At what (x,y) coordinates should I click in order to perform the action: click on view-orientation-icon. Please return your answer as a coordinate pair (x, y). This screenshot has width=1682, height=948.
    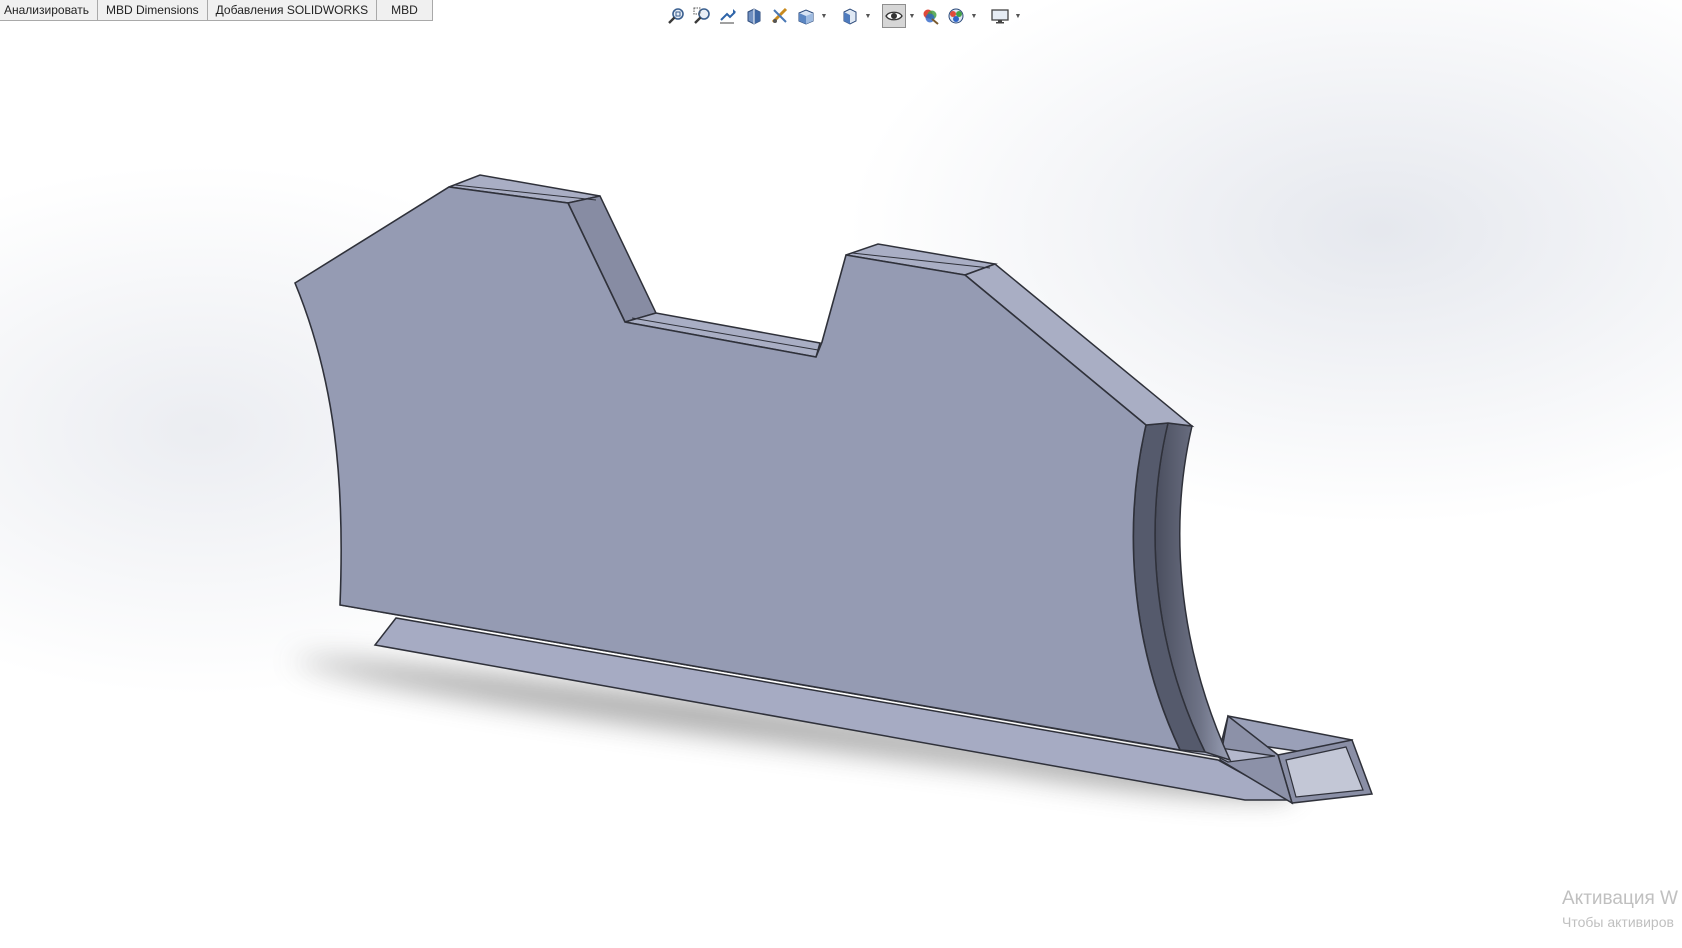
    Looking at the image, I should click on (806, 17).